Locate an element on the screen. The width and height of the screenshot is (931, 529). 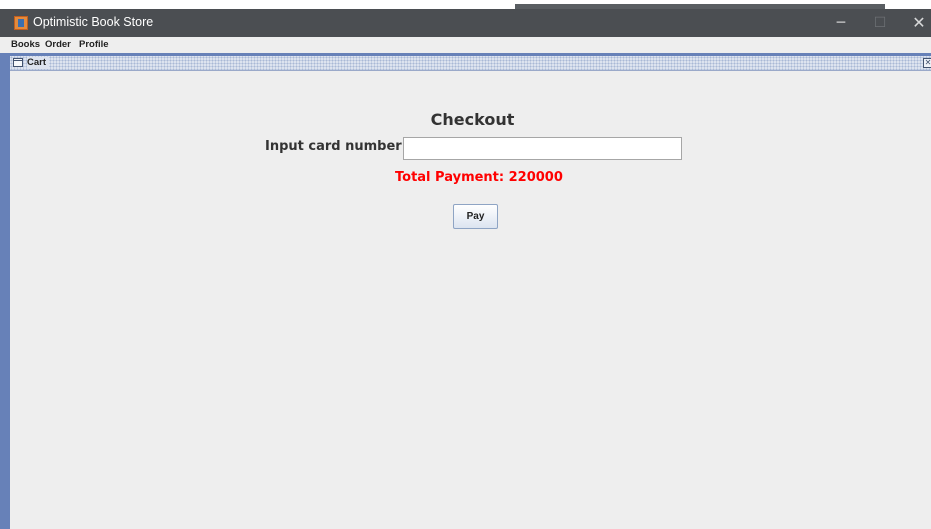
card-number-input is located at coordinates (542, 148).